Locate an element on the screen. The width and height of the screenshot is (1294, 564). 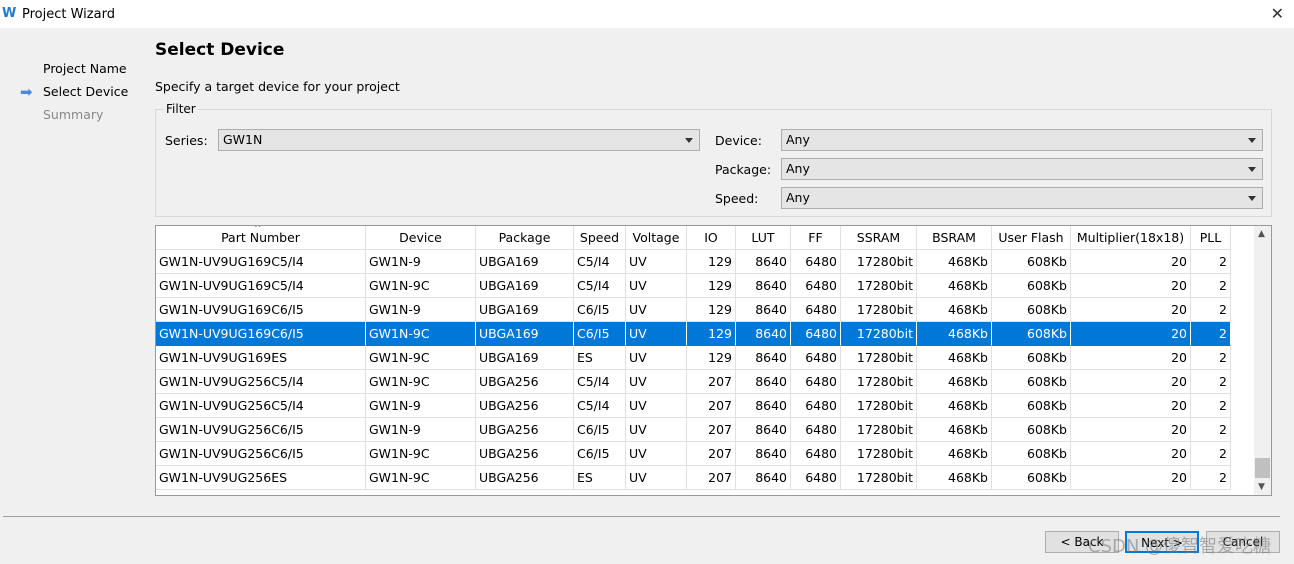
device-select: Any is located at coordinates (1022, 140).